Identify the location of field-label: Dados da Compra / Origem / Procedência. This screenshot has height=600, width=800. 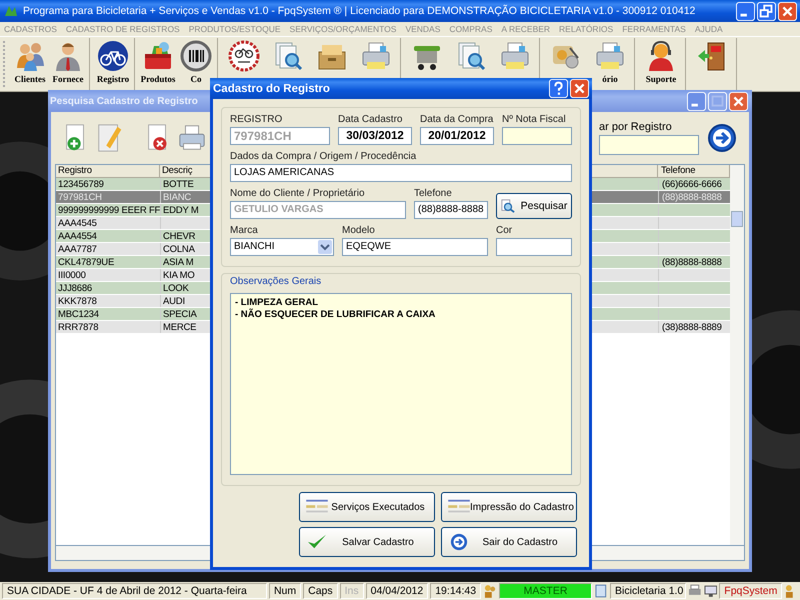
(324, 156).